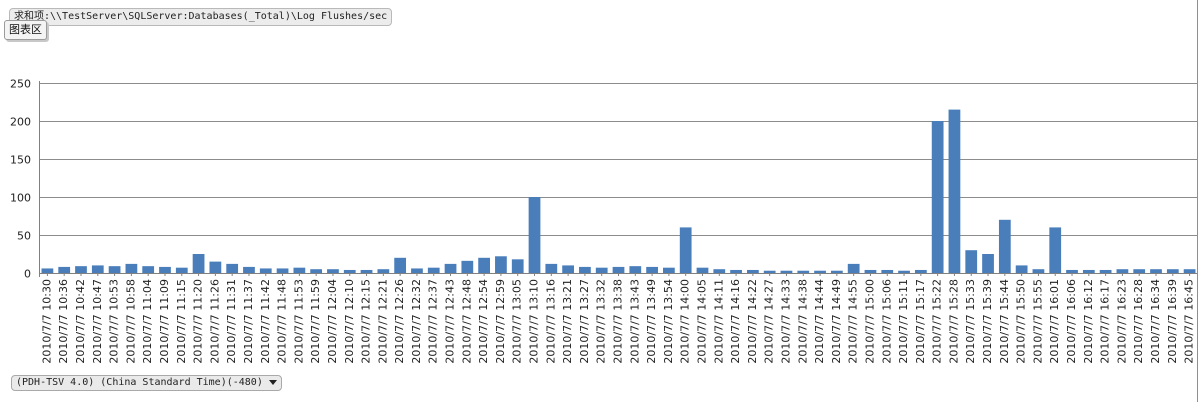 This screenshot has width=1198, height=402. I want to click on y-tick-label: 0, so click(27, 274).